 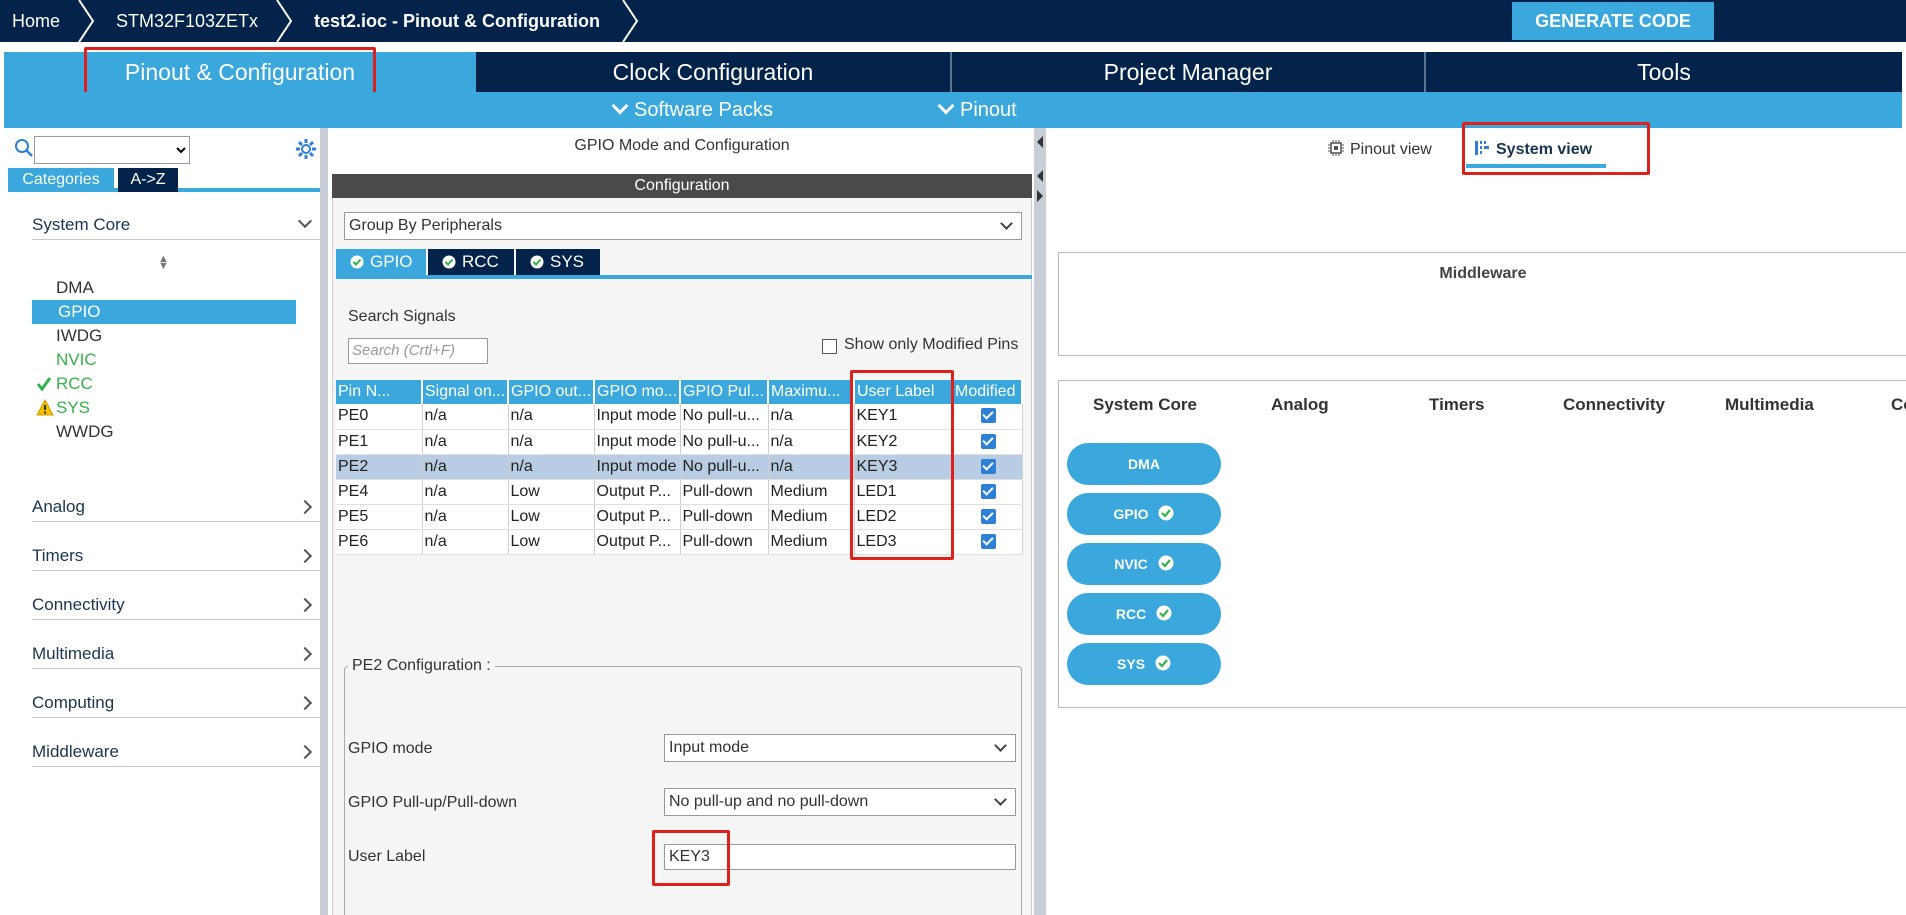 What do you see at coordinates (1131, 514) in the screenshot?
I see `ip-button-label: GPIO` at bounding box center [1131, 514].